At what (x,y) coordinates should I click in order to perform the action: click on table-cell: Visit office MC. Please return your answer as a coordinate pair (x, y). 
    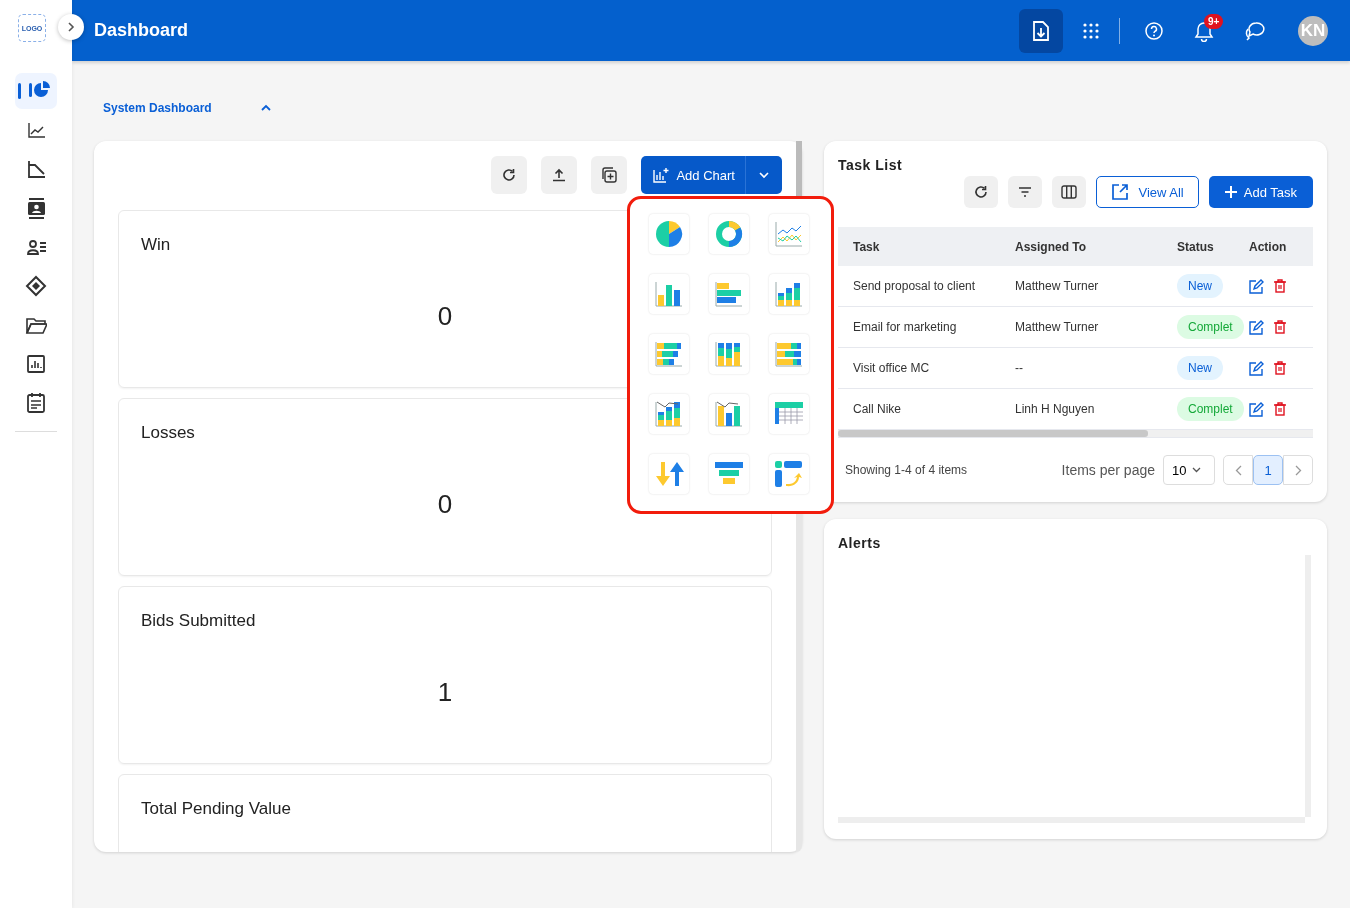
    Looking at the image, I should click on (919, 368).